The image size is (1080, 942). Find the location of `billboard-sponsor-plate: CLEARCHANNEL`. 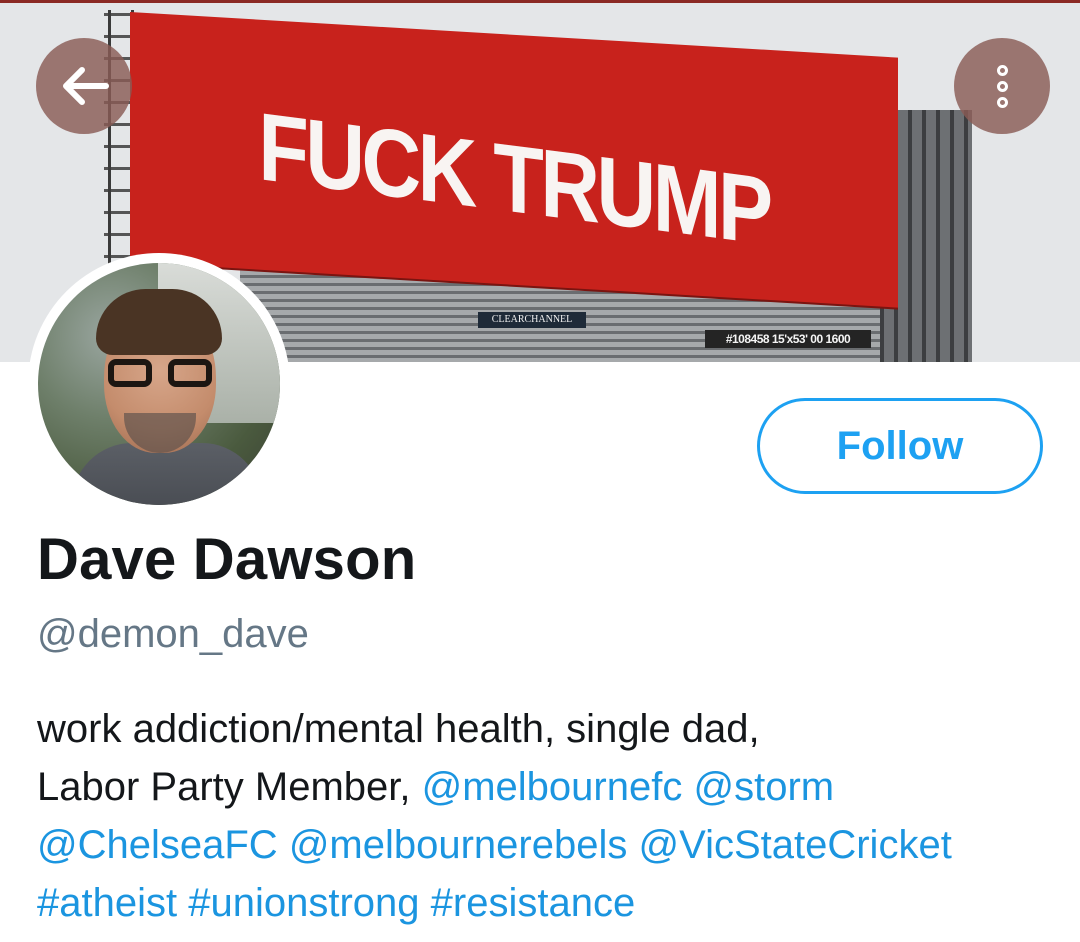

billboard-sponsor-plate: CLEARCHANNEL is located at coordinates (532, 320).